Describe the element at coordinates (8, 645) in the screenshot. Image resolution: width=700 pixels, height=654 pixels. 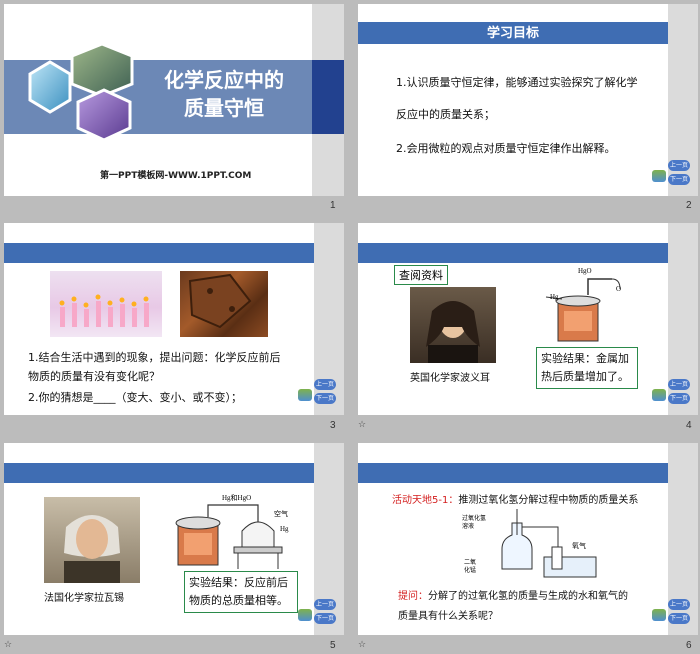
I see `slide-5-star-icon: ☆` at that location.